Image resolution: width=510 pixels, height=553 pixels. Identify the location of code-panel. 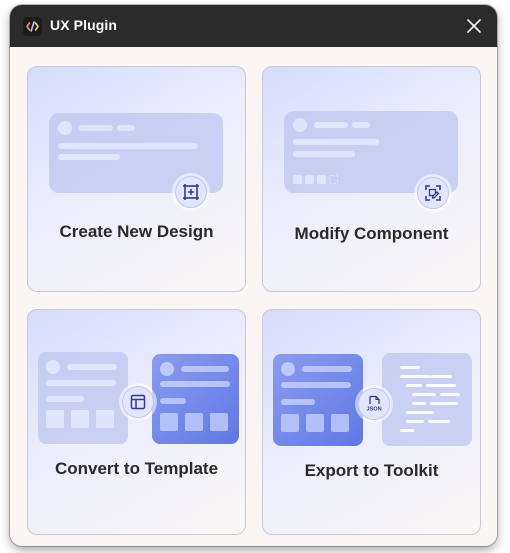
(427, 399).